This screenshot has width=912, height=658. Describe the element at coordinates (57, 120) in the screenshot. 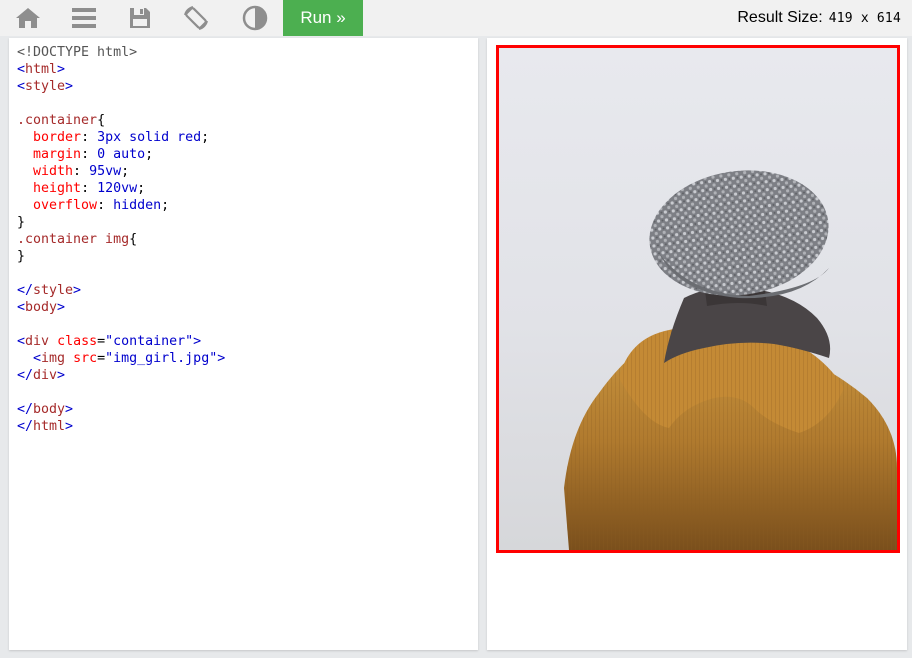

I see `css-selector: .container` at that location.